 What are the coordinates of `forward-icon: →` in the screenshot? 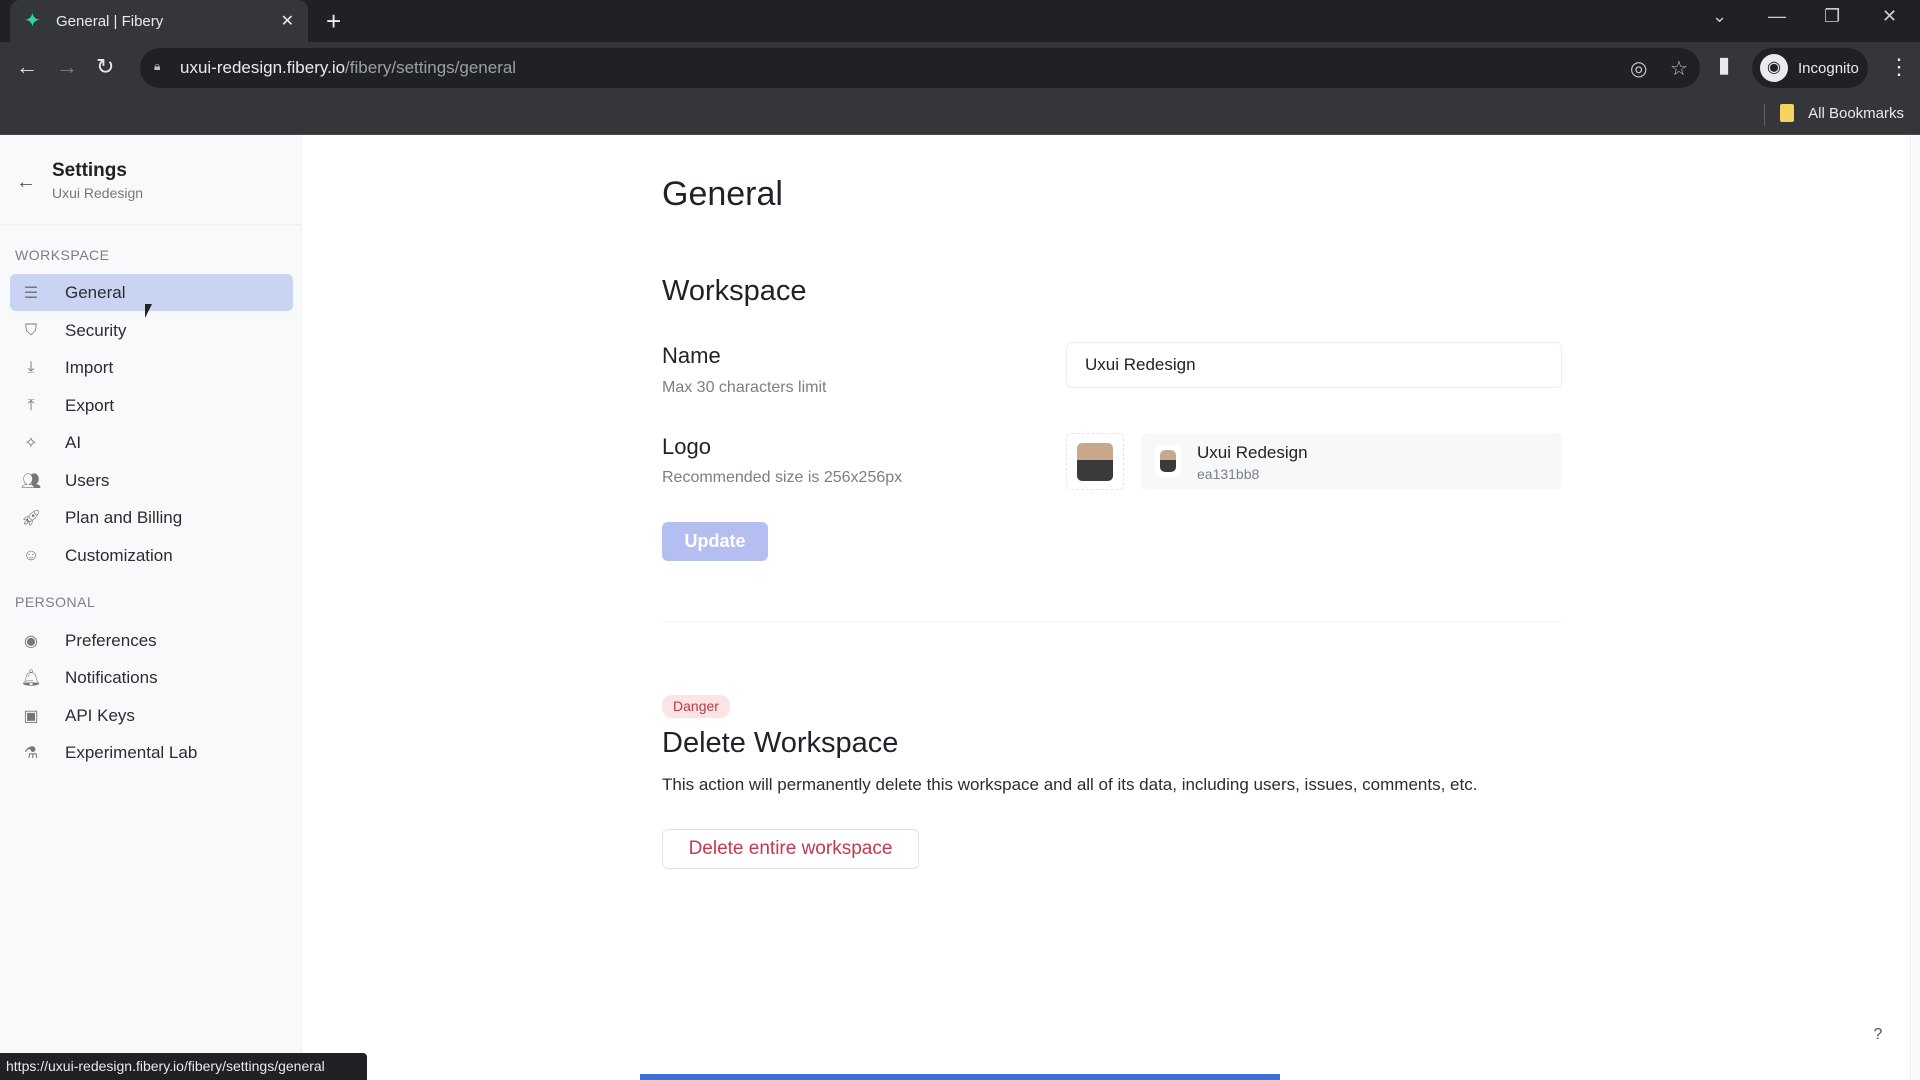 It's located at (67, 67).